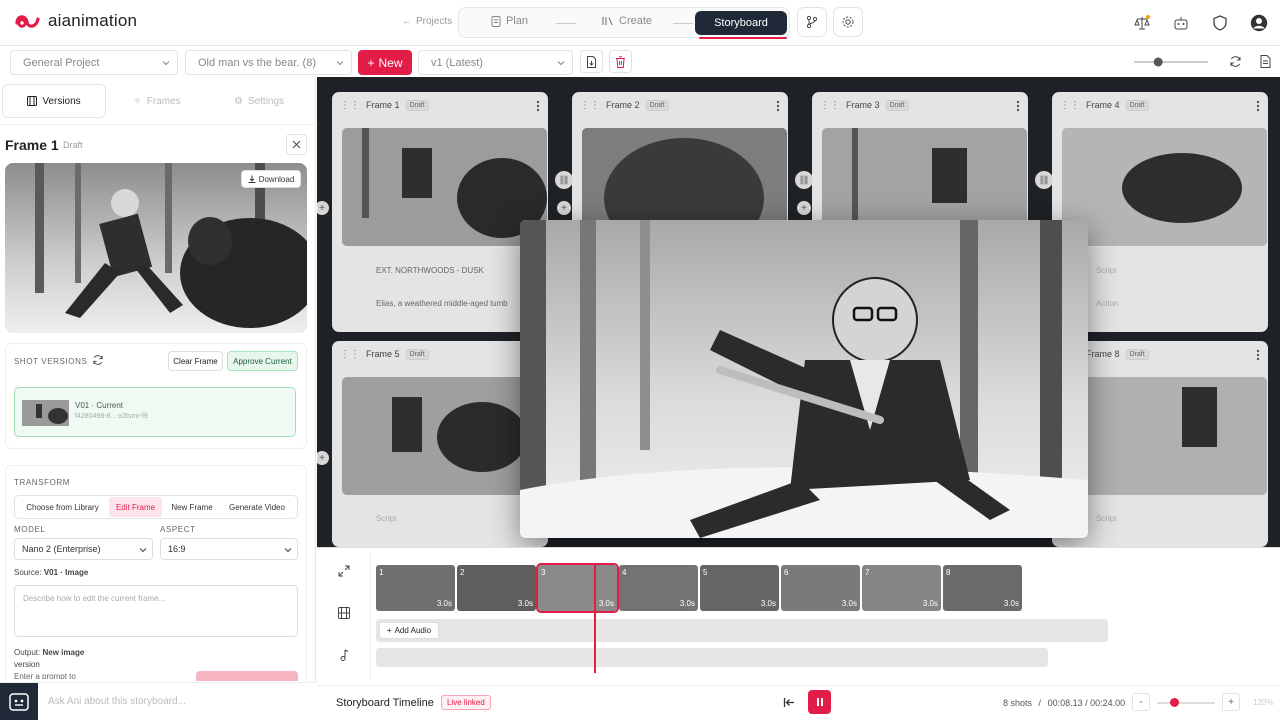 The width and height of the screenshot is (1280, 720). What do you see at coordinates (789, 702) in the screenshot?
I see `skip-to-start-button` at bounding box center [789, 702].